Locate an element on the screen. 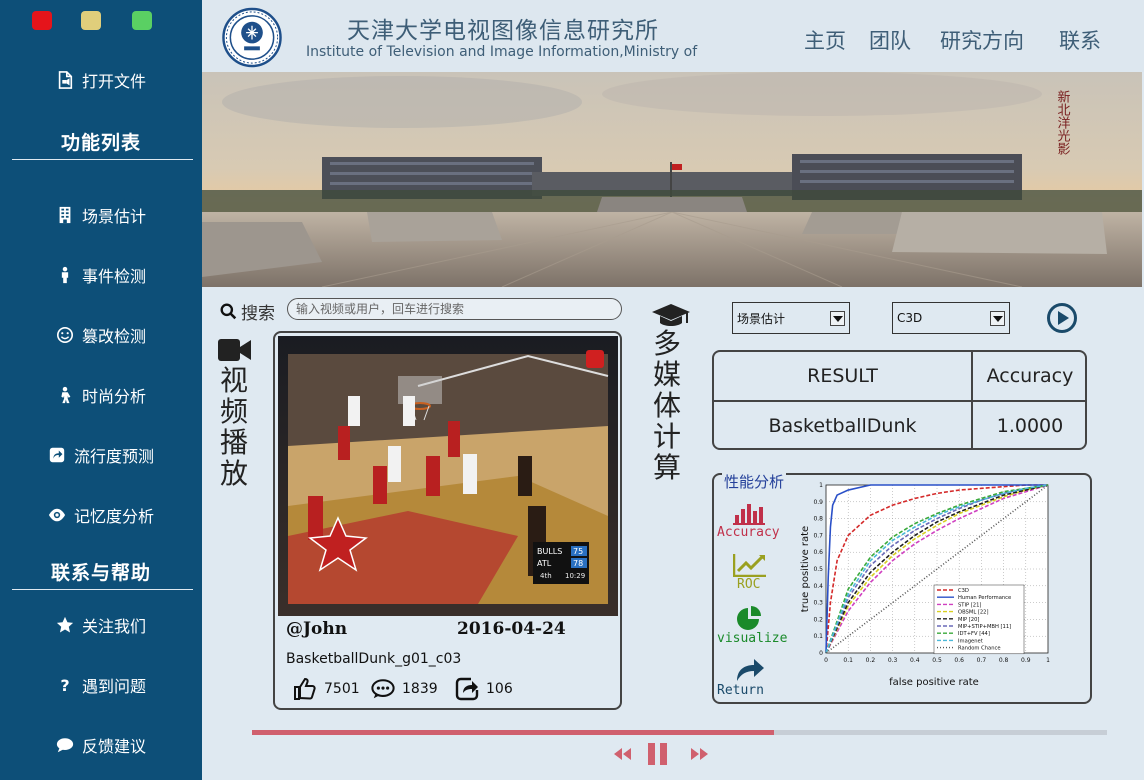 The height and width of the screenshot is (780, 1144). pause-button is located at coordinates (658, 754).